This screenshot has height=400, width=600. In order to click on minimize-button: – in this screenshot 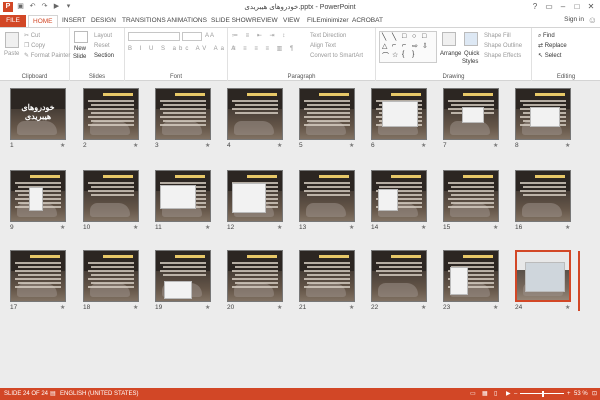, I will do `click(563, 6)`.